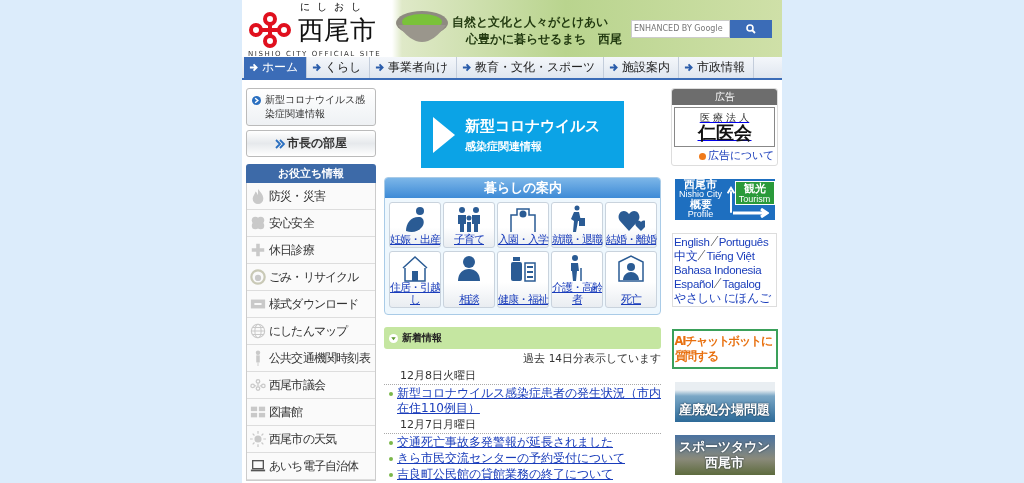 Image resolution: width=1024 pixels, height=483 pixels. I want to click on guide-tile: 子育て, so click(469, 225).